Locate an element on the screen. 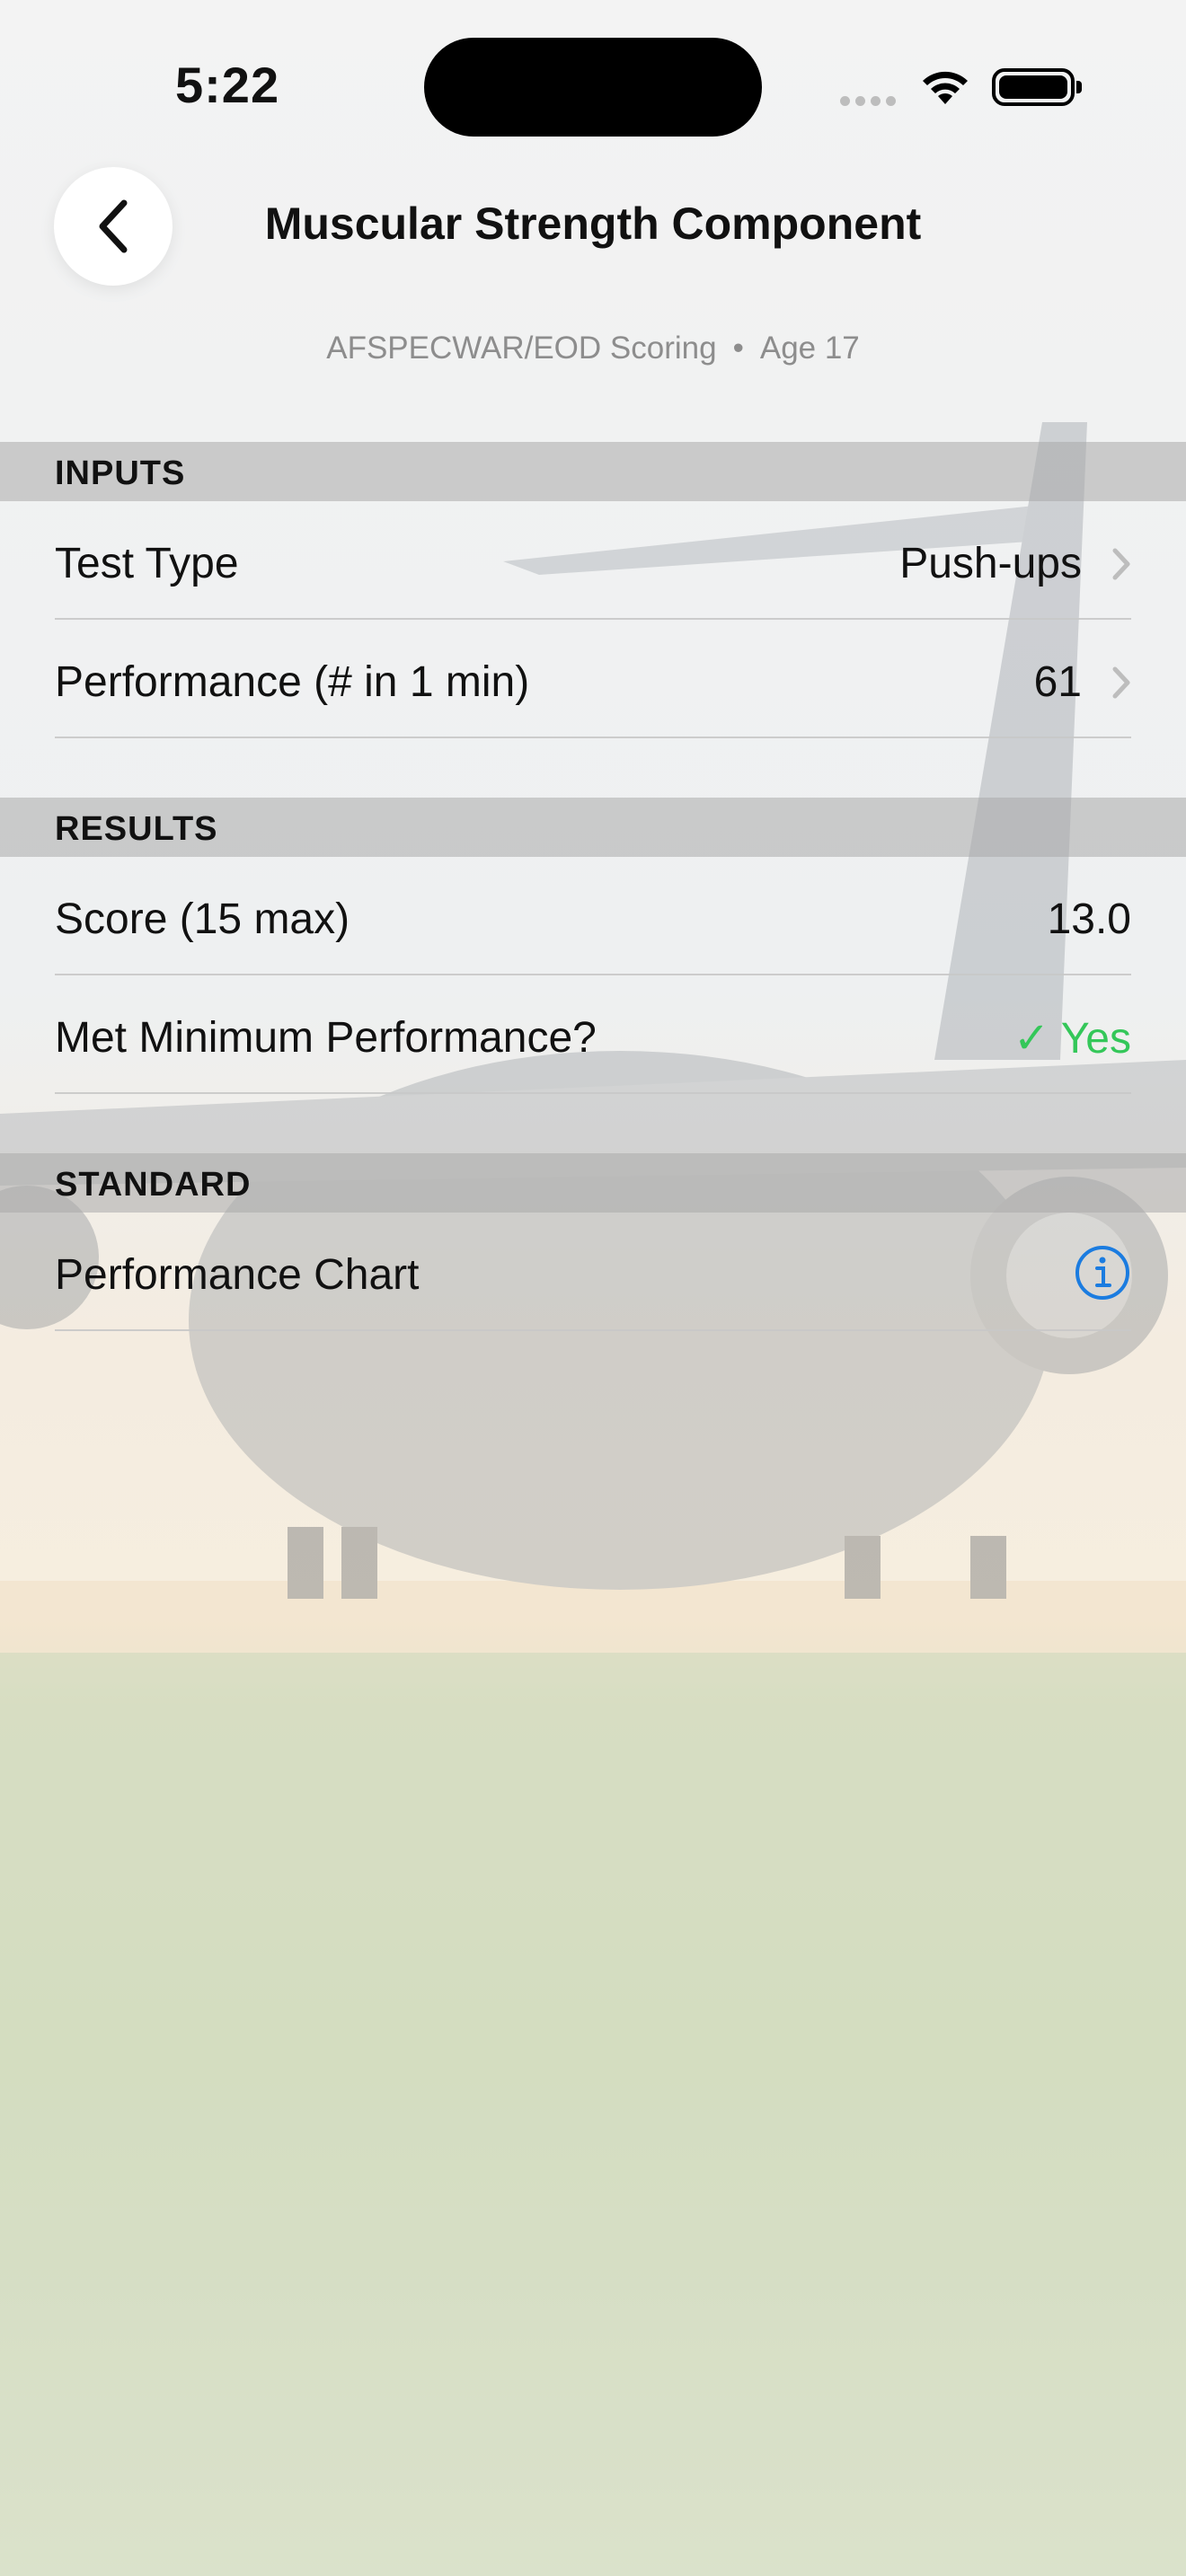  battery-icon is located at coordinates (1037, 87).